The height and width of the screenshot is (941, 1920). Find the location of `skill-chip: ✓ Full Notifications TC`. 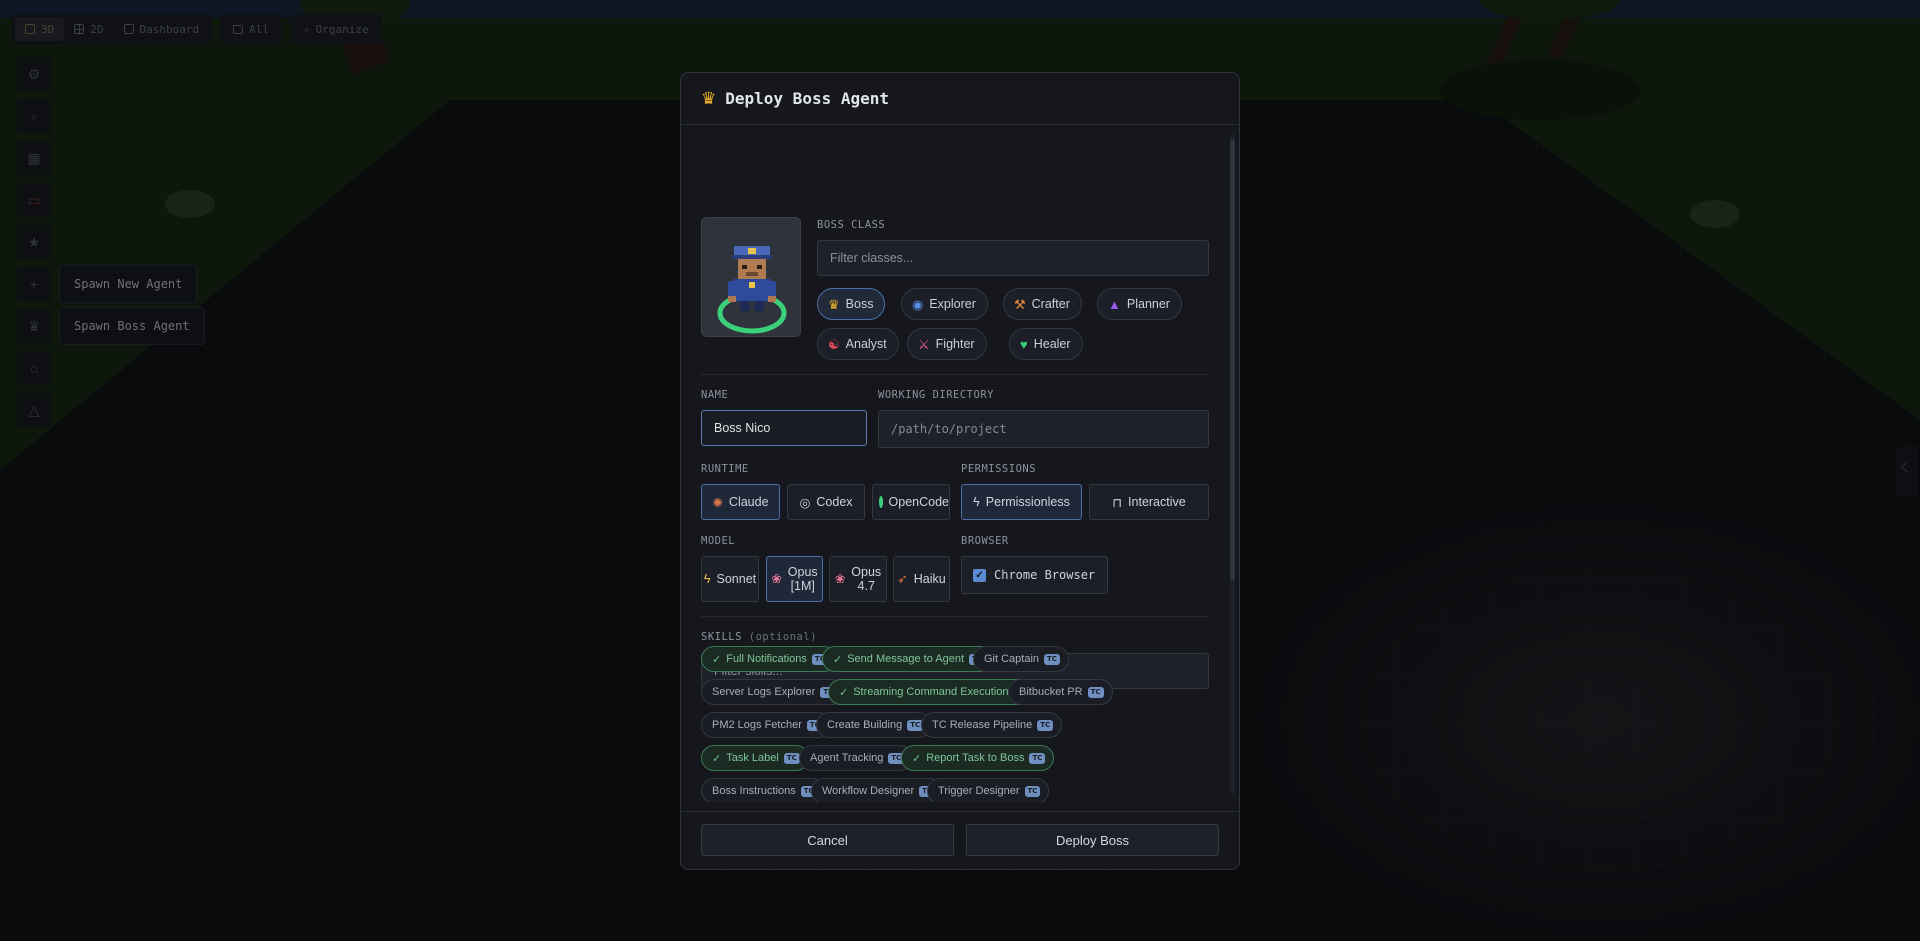

skill-chip: ✓ Full Notifications TC is located at coordinates (769, 659).